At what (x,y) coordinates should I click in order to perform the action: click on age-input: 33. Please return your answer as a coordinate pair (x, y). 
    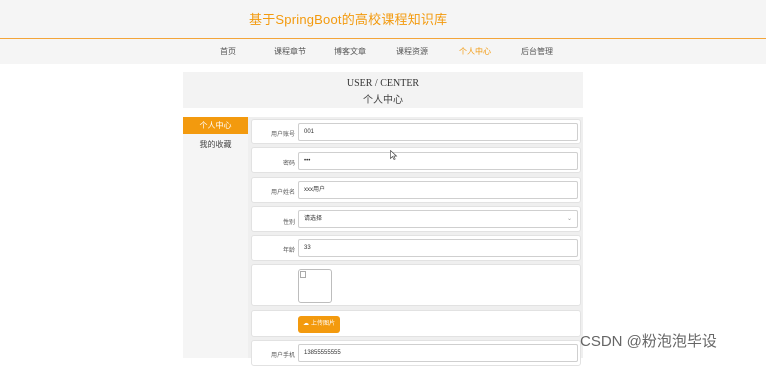
    Looking at the image, I should click on (438, 248).